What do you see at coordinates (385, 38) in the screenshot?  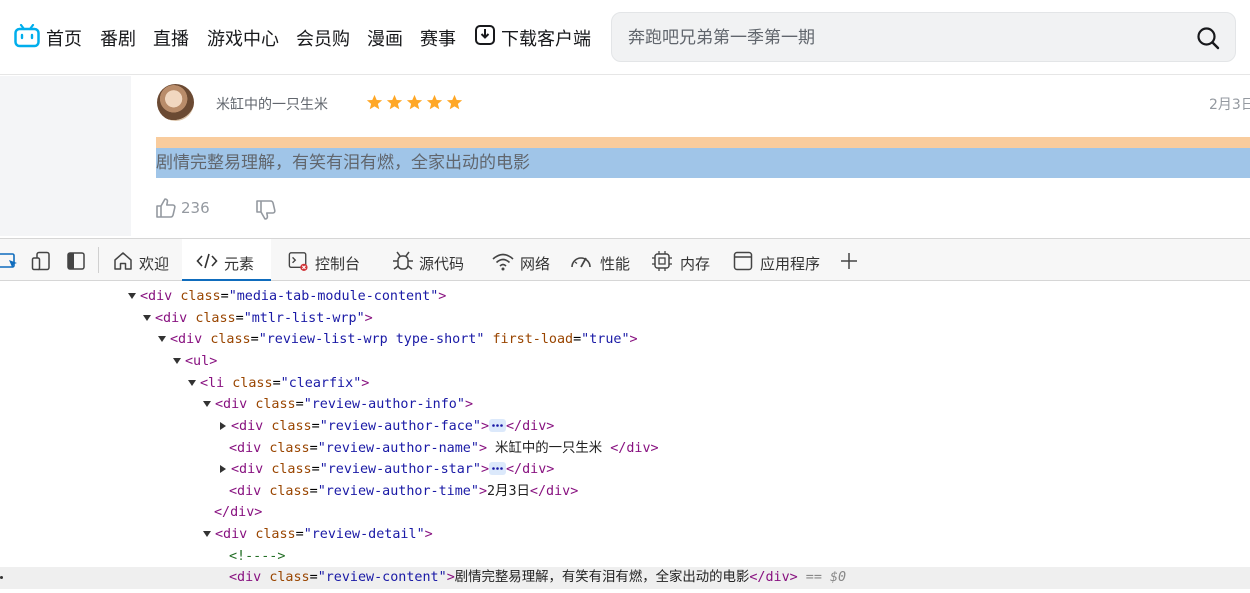 I see `nav-manga: 漫画` at bounding box center [385, 38].